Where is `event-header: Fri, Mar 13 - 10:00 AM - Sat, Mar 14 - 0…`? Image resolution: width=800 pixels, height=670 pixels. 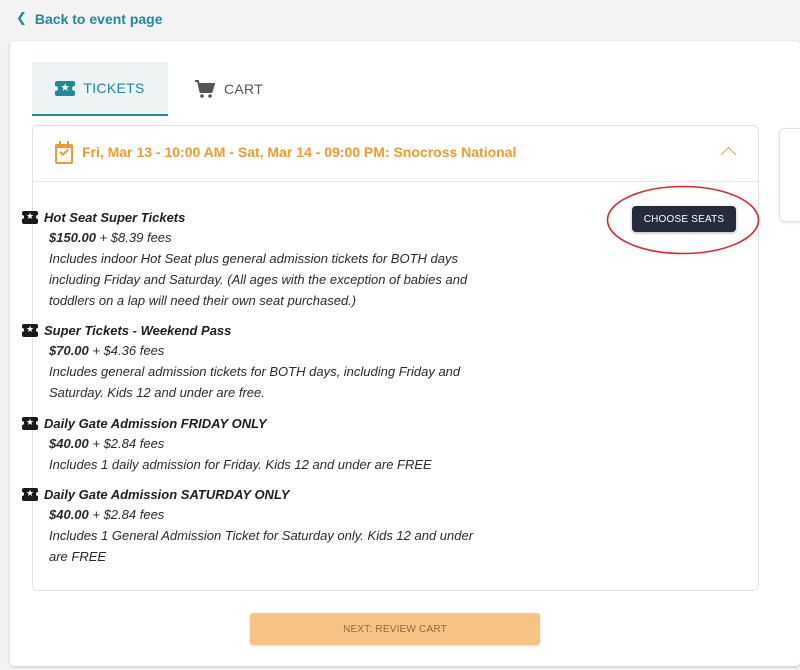
event-header: Fri, Mar 13 - 10:00 AM - Sat, Mar 14 - 0… is located at coordinates (395, 154).